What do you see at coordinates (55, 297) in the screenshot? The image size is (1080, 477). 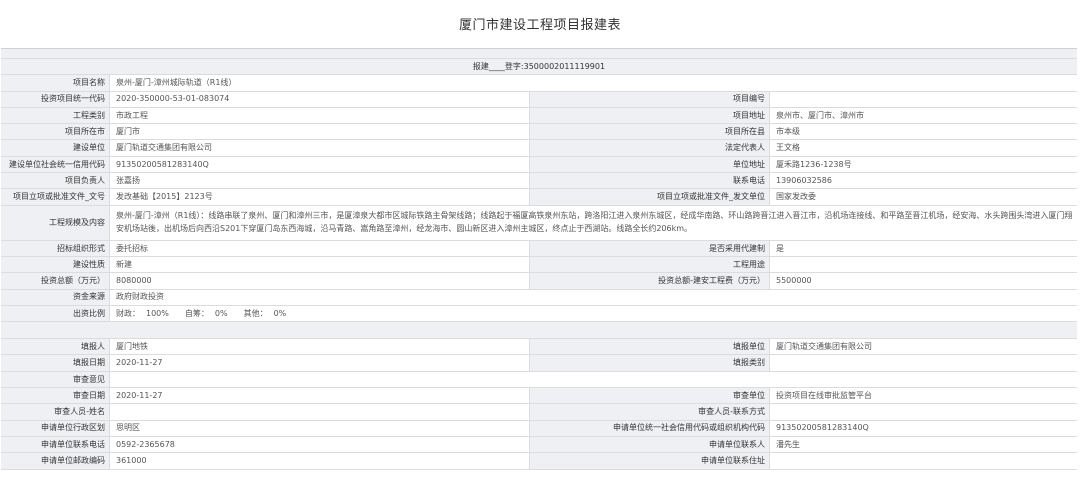 I see `field-label: 资金来源` at bounding box center [55, 297].